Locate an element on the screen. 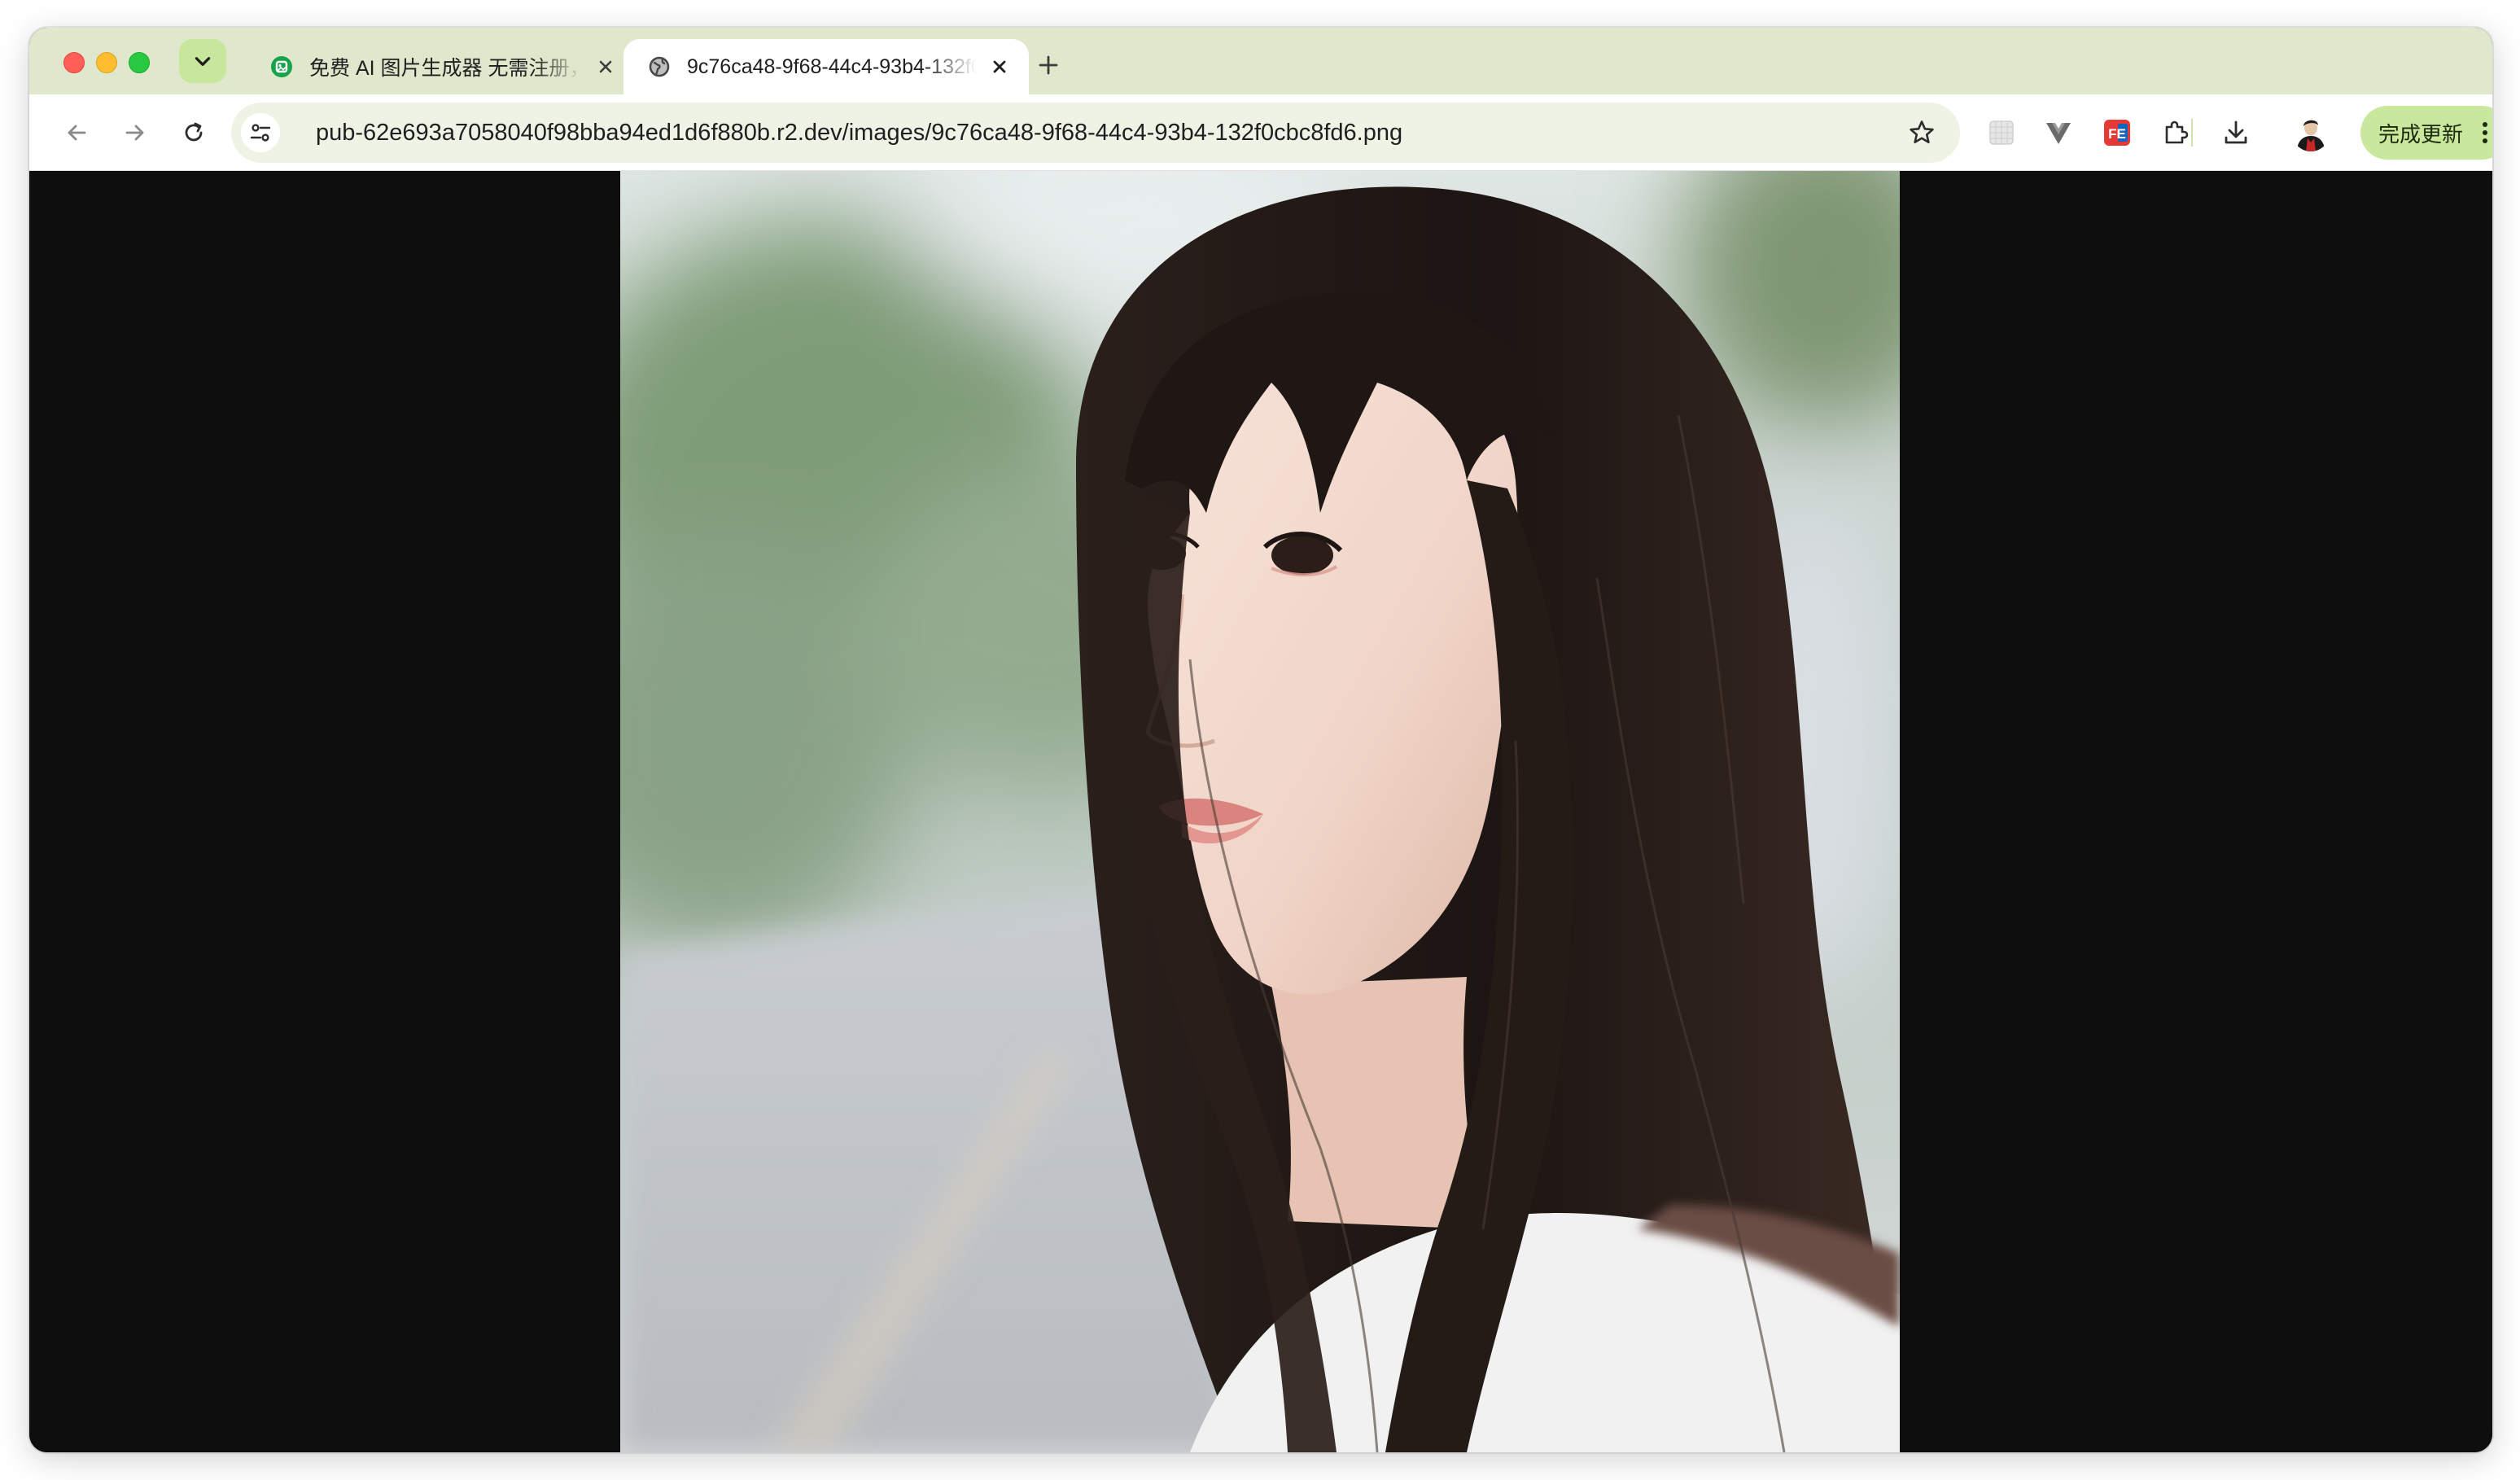 Image resolution: width=2520 pixels, height=1480 pixels. tab-image-png: 9c76ca48-9f68-44c4-93b4-132f0cbc8fd6.png is located at coordinates (826, 66).